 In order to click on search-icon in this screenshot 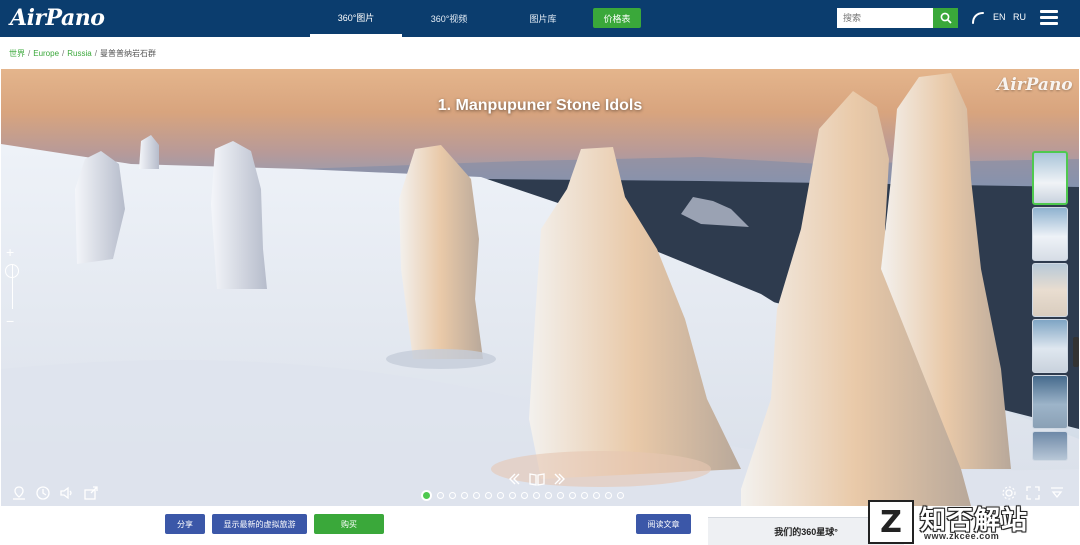, I will do `click(946, 18)`.